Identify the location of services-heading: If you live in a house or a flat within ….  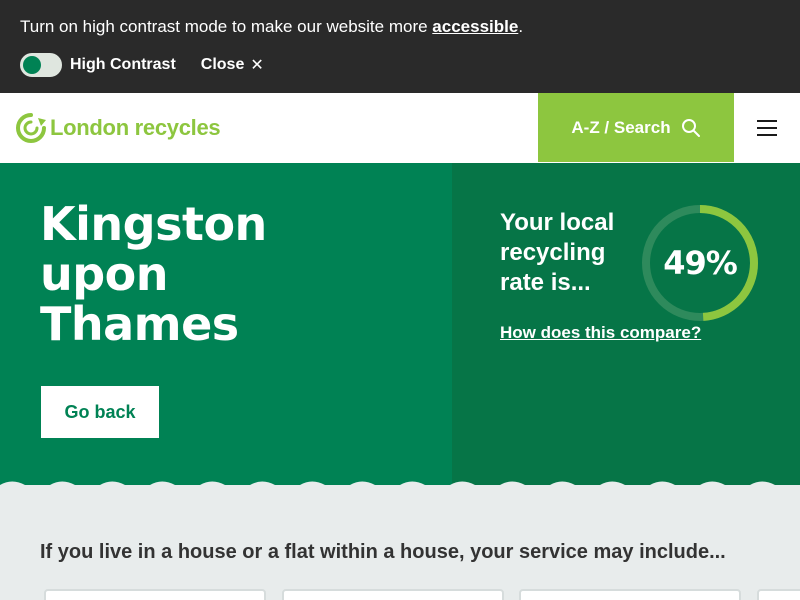
(383, 552).